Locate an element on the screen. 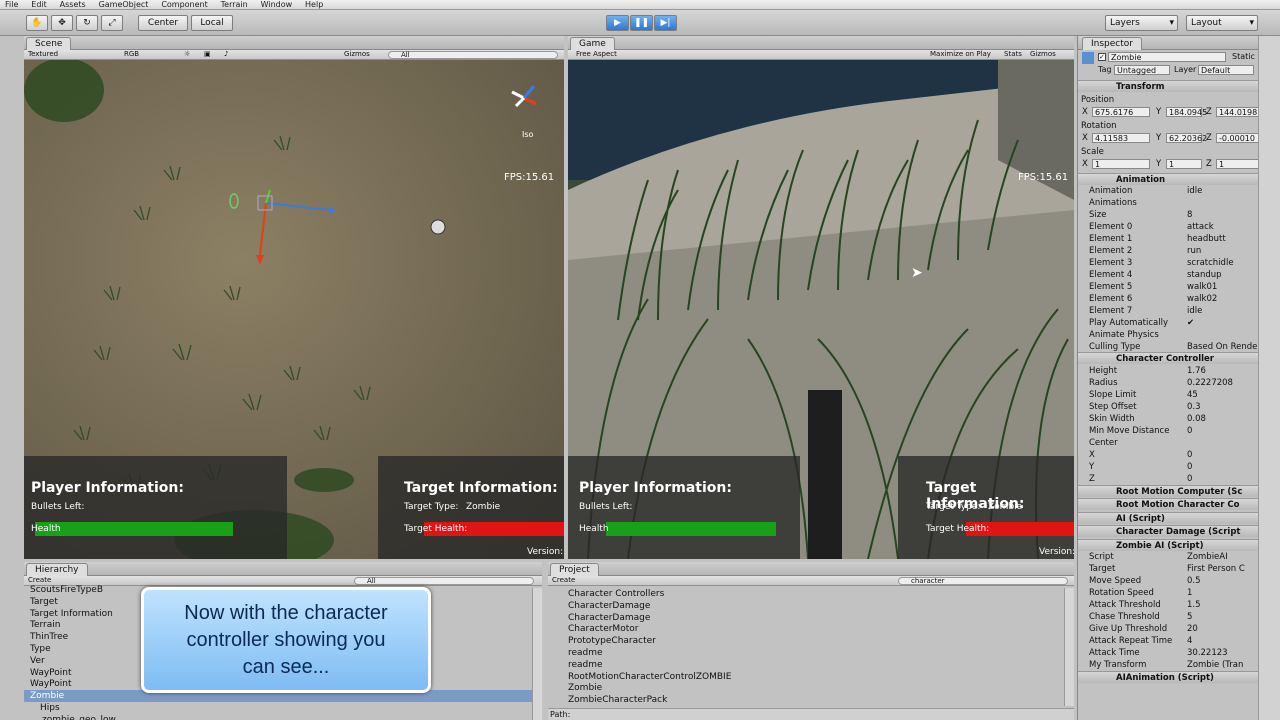 The image size is (1280, 720). character-controller-row: X0 is located at coordinates (1168, 455).